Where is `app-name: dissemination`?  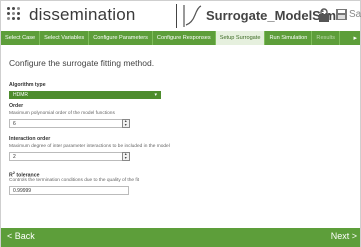 app-name: dissemination is located at coordinates (82, 14).